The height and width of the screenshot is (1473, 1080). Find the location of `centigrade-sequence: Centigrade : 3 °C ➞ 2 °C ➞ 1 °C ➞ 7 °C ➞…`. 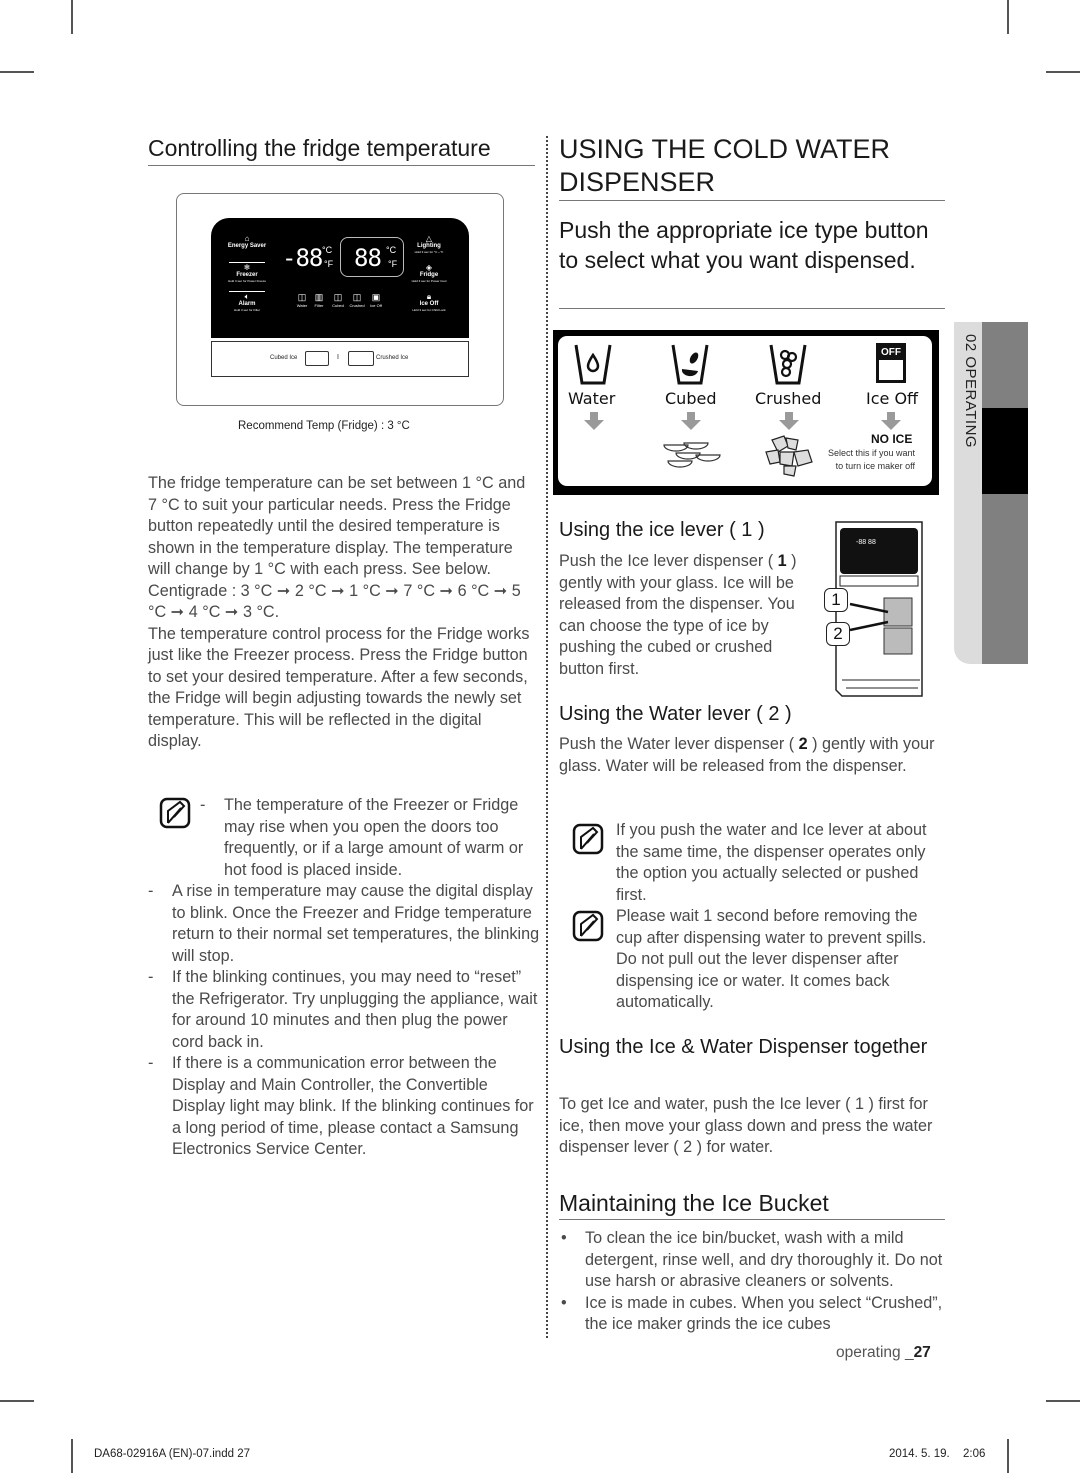

centigrade-sequence: Centigrade : 3 °C ➞ 2 °C ➞ 1 °C ➞ 7 °C ➞… is located at coordinates (334, 601).